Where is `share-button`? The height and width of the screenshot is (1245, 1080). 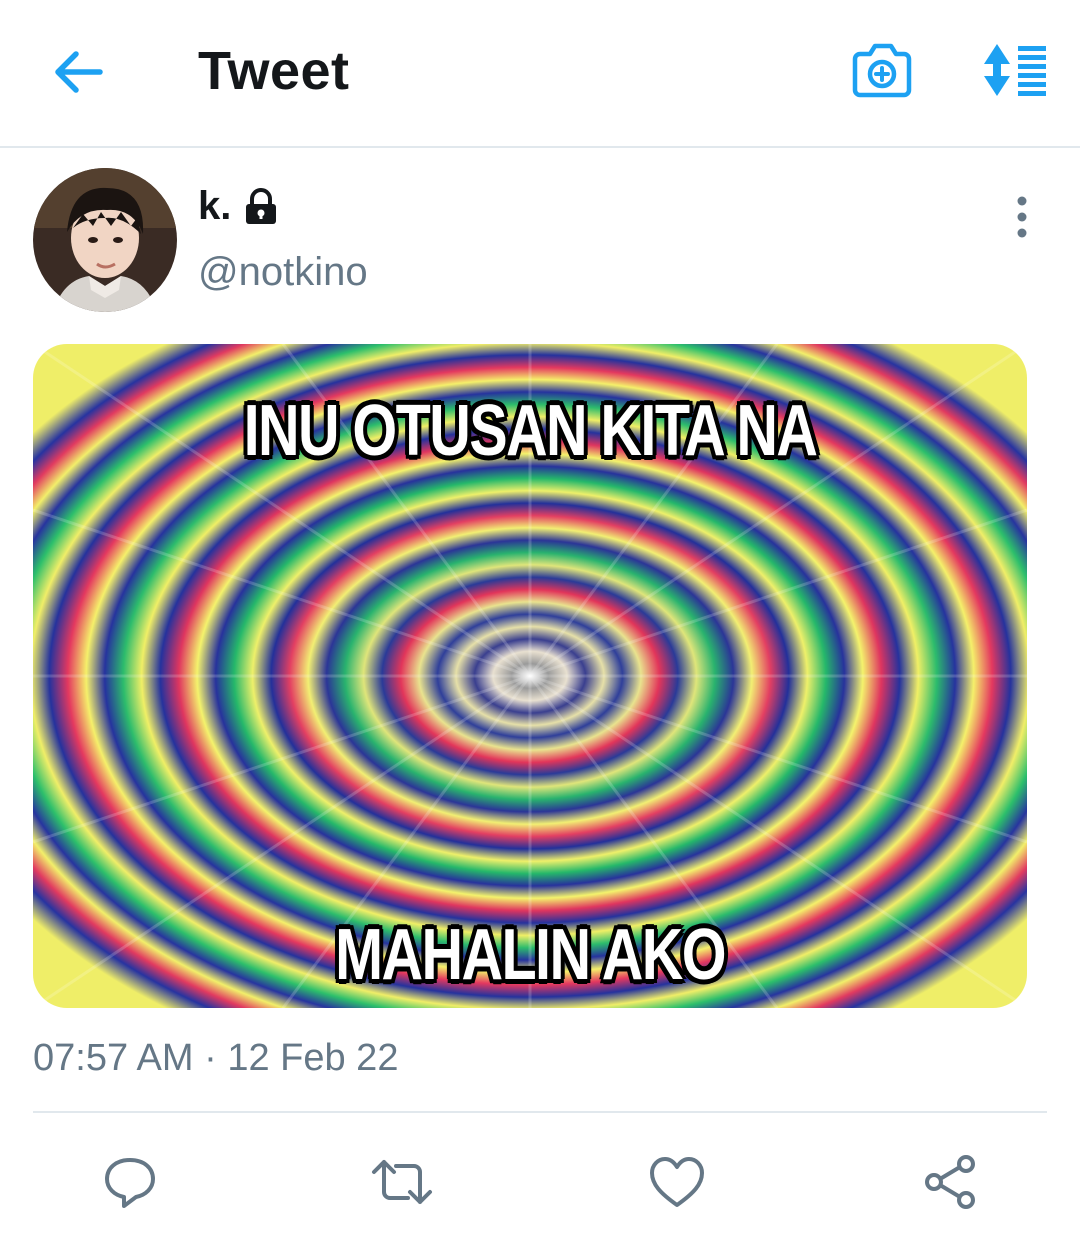
share-button is located at coordinates (950, 1182).